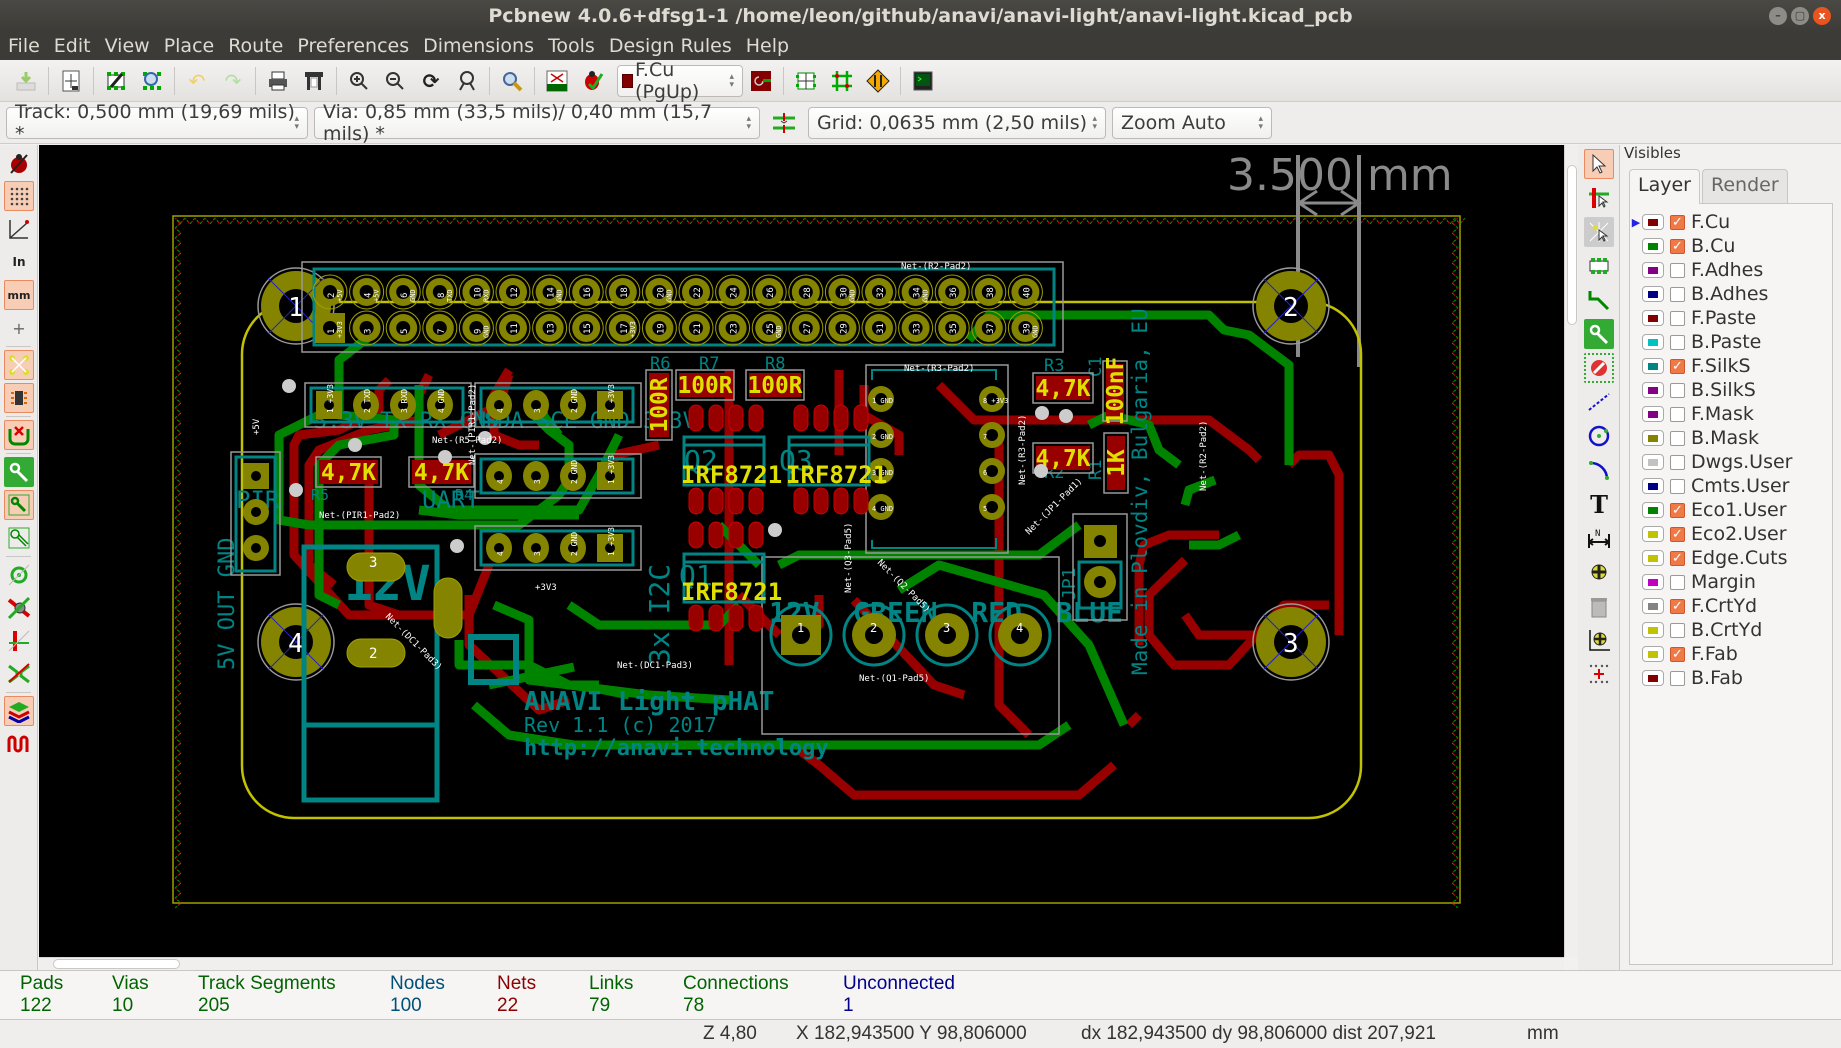 This screenshot has width=1841, height=1048. I want to click on autoroute-icon, so click(842, 81).